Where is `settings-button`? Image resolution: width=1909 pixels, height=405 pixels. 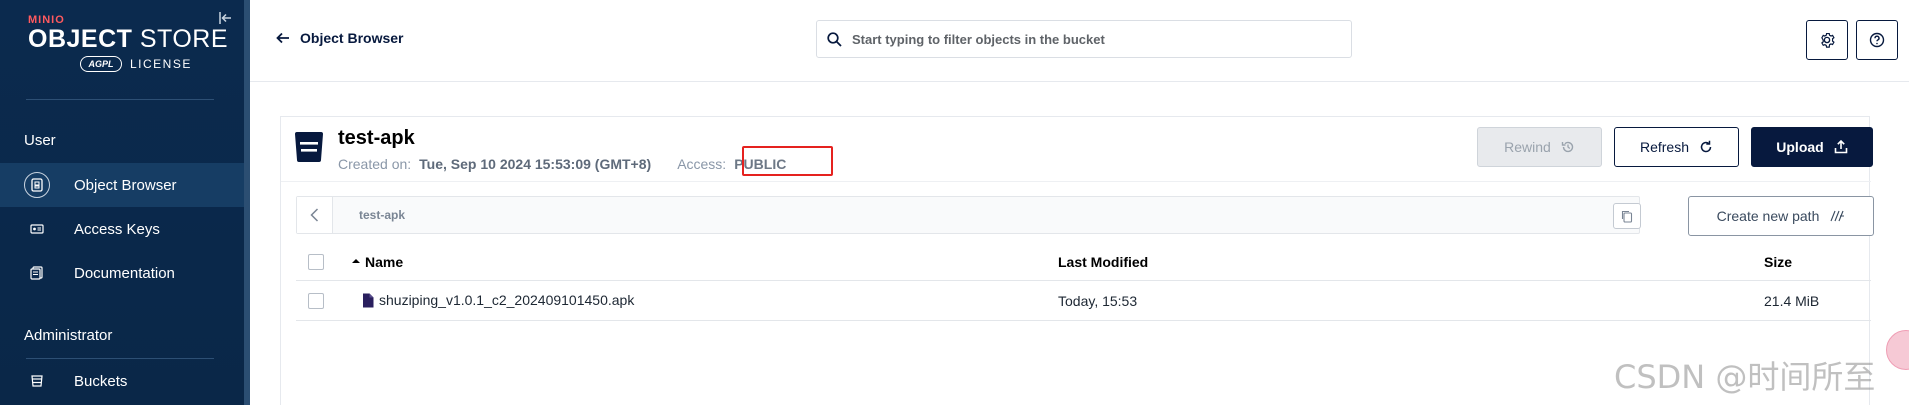 settings-button is located at coordinates (1827, 40).